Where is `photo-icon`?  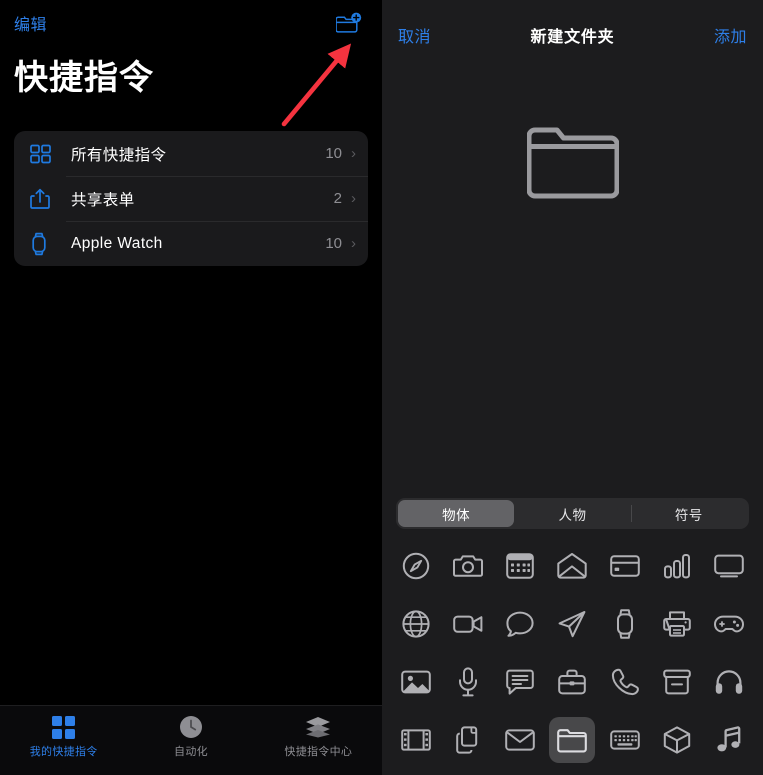
photo-icon is located at coordinates (416, 682).